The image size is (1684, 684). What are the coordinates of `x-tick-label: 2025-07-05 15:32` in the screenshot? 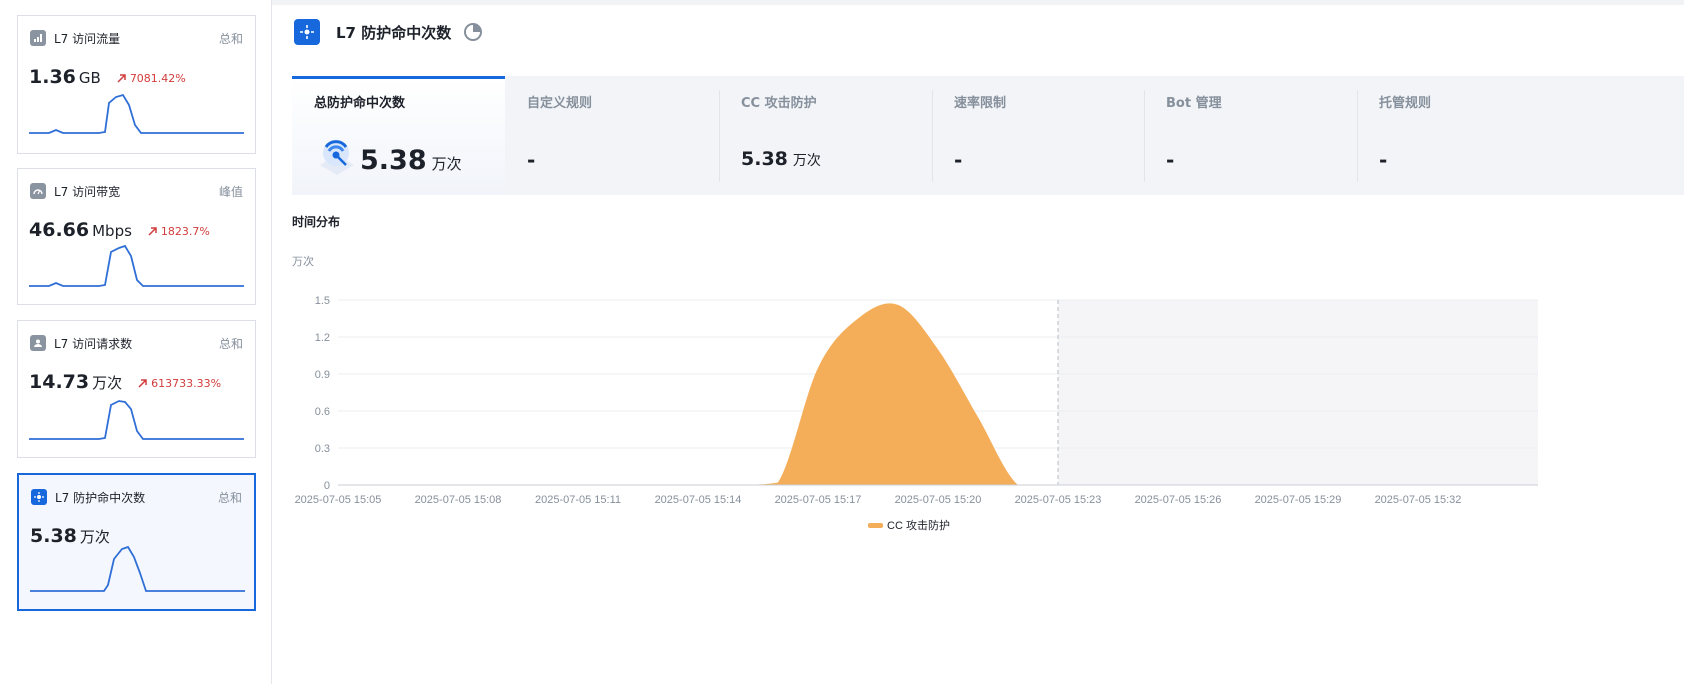 It's located at (1418, 500).